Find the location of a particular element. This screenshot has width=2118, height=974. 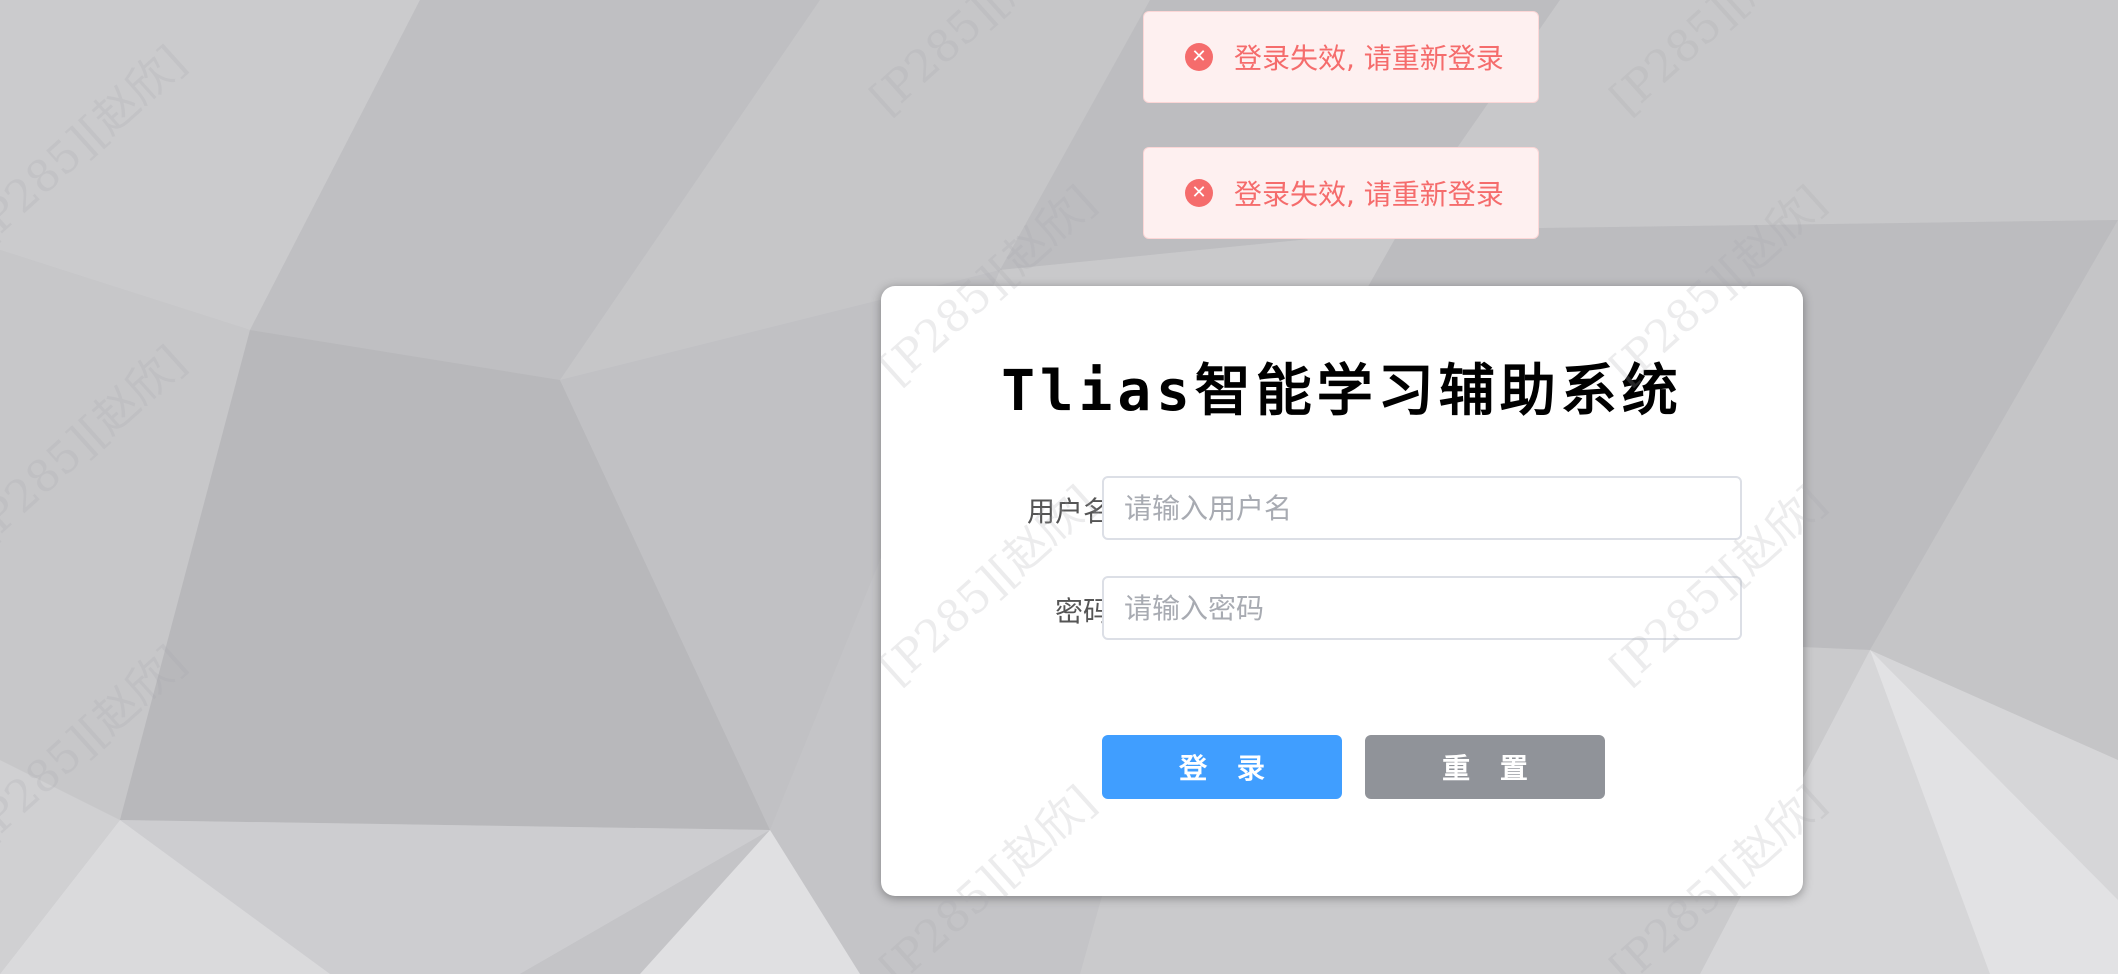

login-button: 登 录 is located at coordinates (1222, 767).